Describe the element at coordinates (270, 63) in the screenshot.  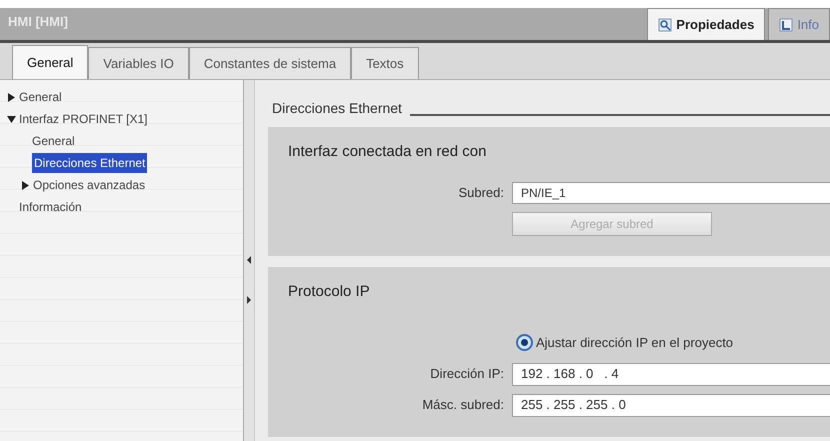
I see `tab: Constantes de sistema` at that location.